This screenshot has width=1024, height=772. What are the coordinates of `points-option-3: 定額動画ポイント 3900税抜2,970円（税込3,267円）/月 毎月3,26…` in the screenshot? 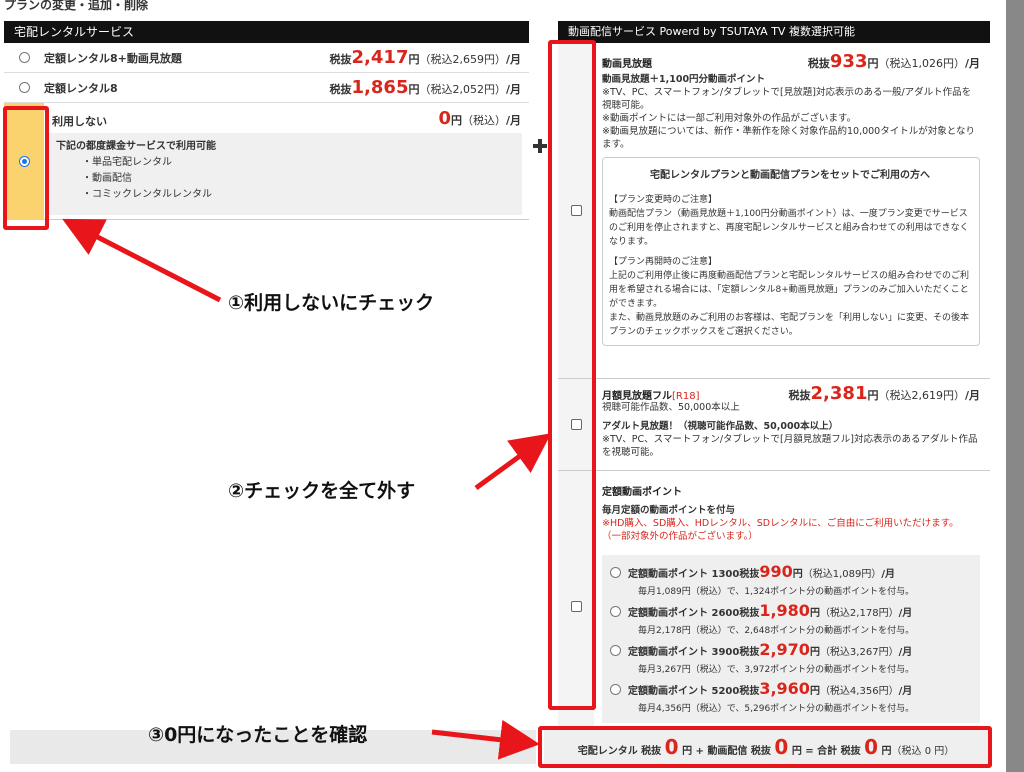 It's located at (787, 659).